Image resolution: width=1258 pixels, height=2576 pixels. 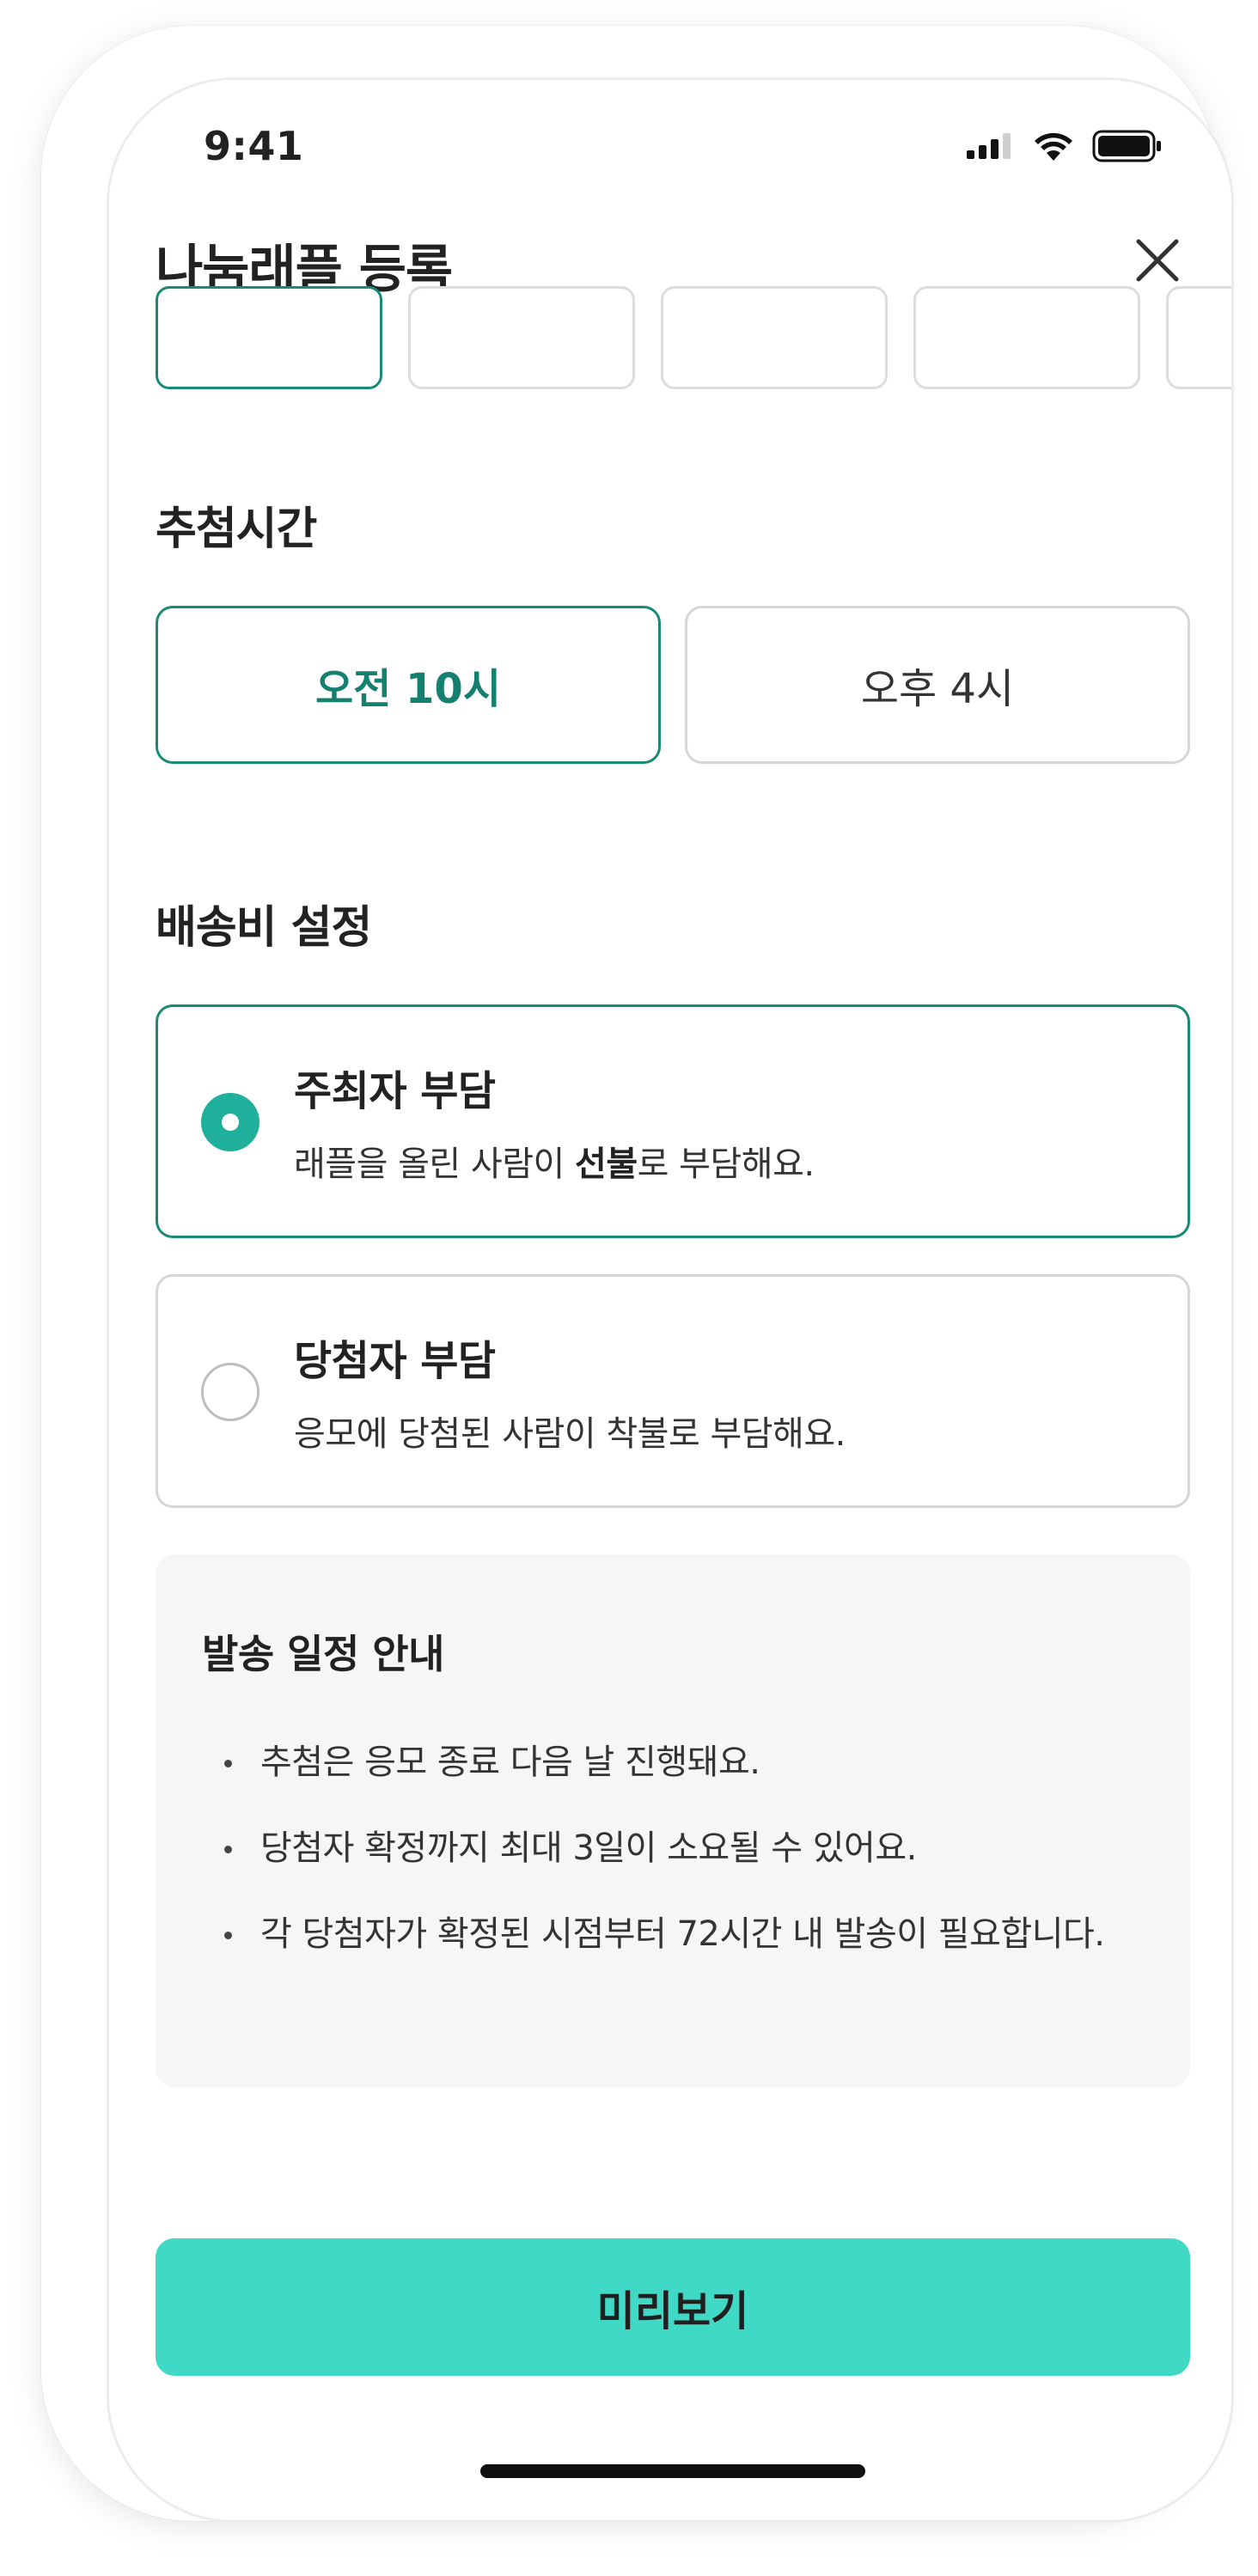 I want to click on option-title: 당첨자 부담, so click(x=395, y=1361).